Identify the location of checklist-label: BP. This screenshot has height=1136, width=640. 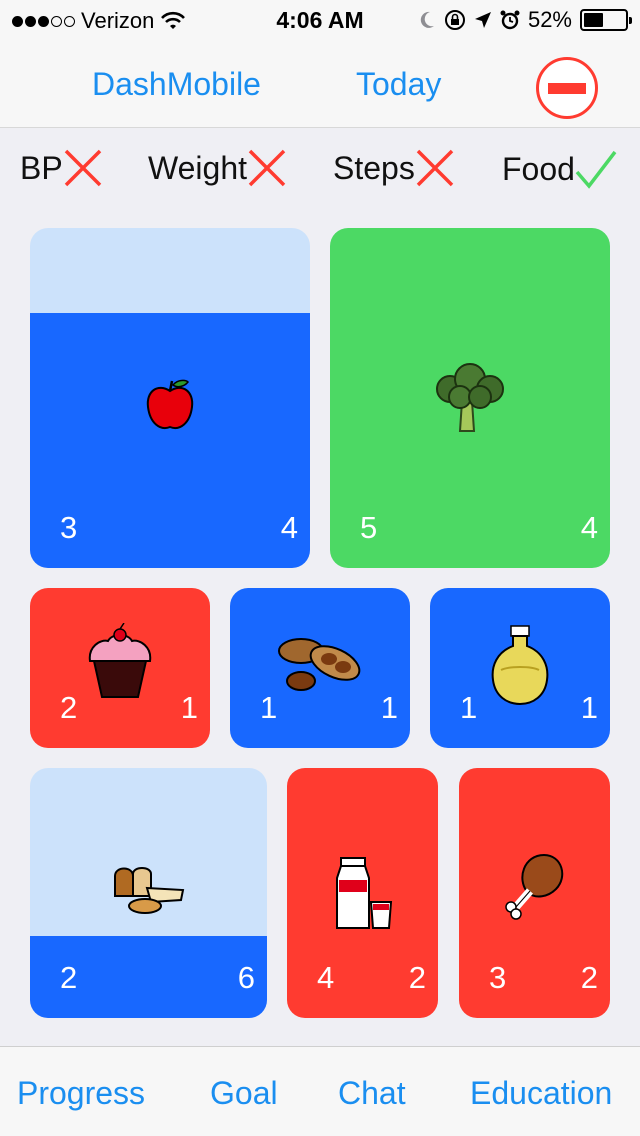
(41, 167).